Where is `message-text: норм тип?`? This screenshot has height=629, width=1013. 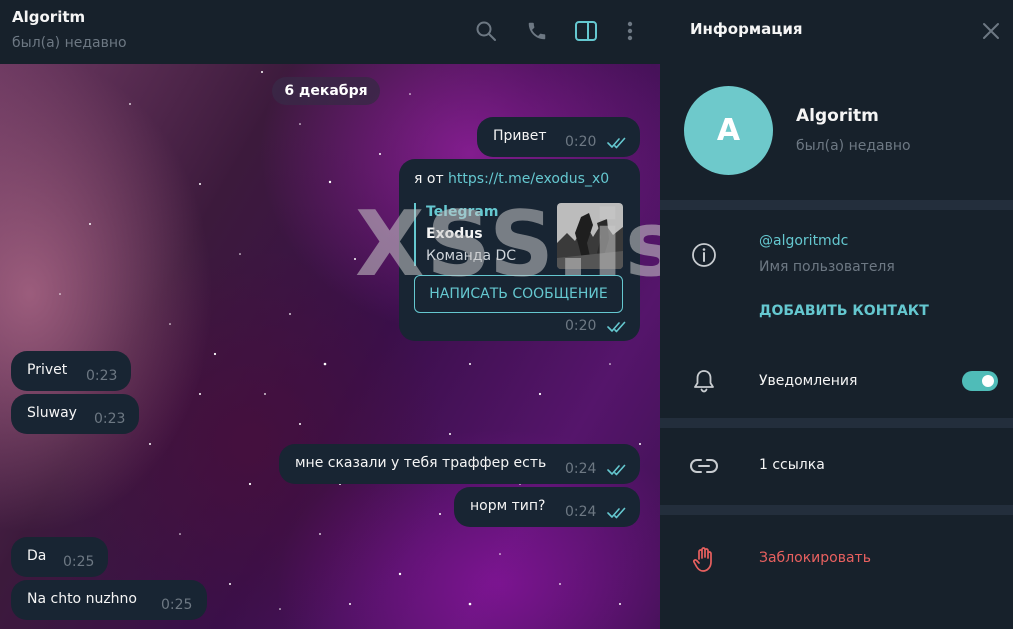
message-text: норм тип? is located at coordinates (508, 506).